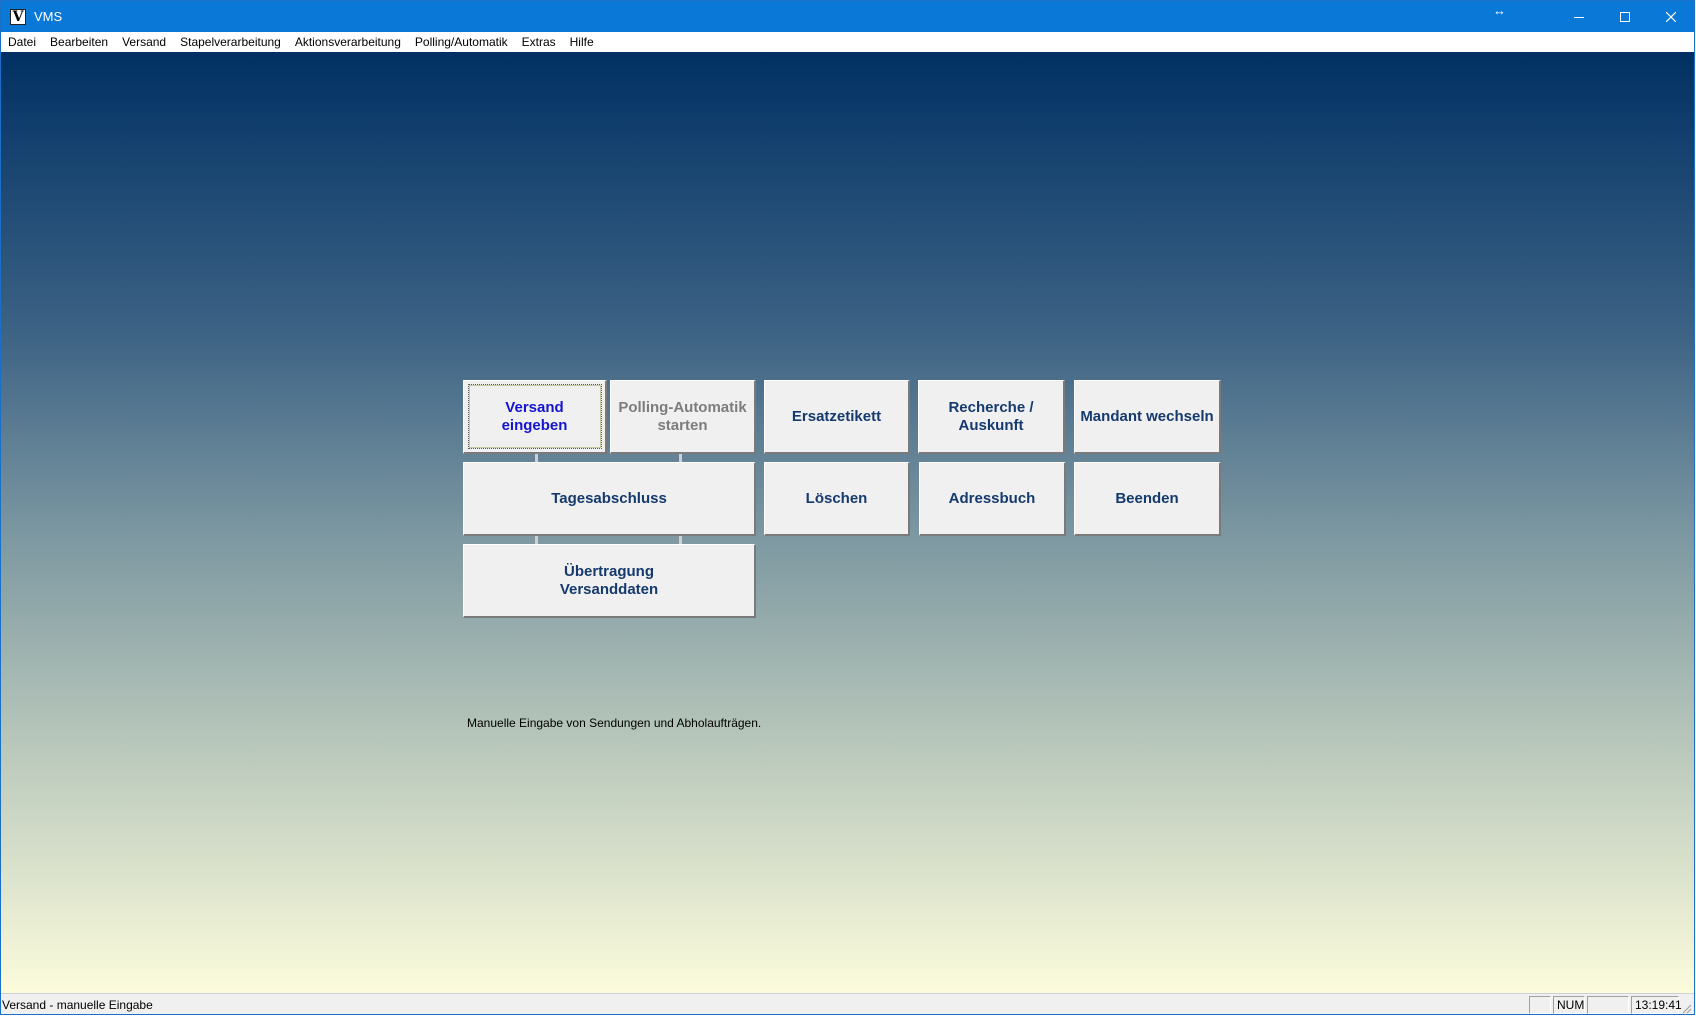 The width and height of the screenshot is (1696, 1016). I want to click on menu-stapelverarbeitung: Stapelverarbeitung, so click(230, 42).